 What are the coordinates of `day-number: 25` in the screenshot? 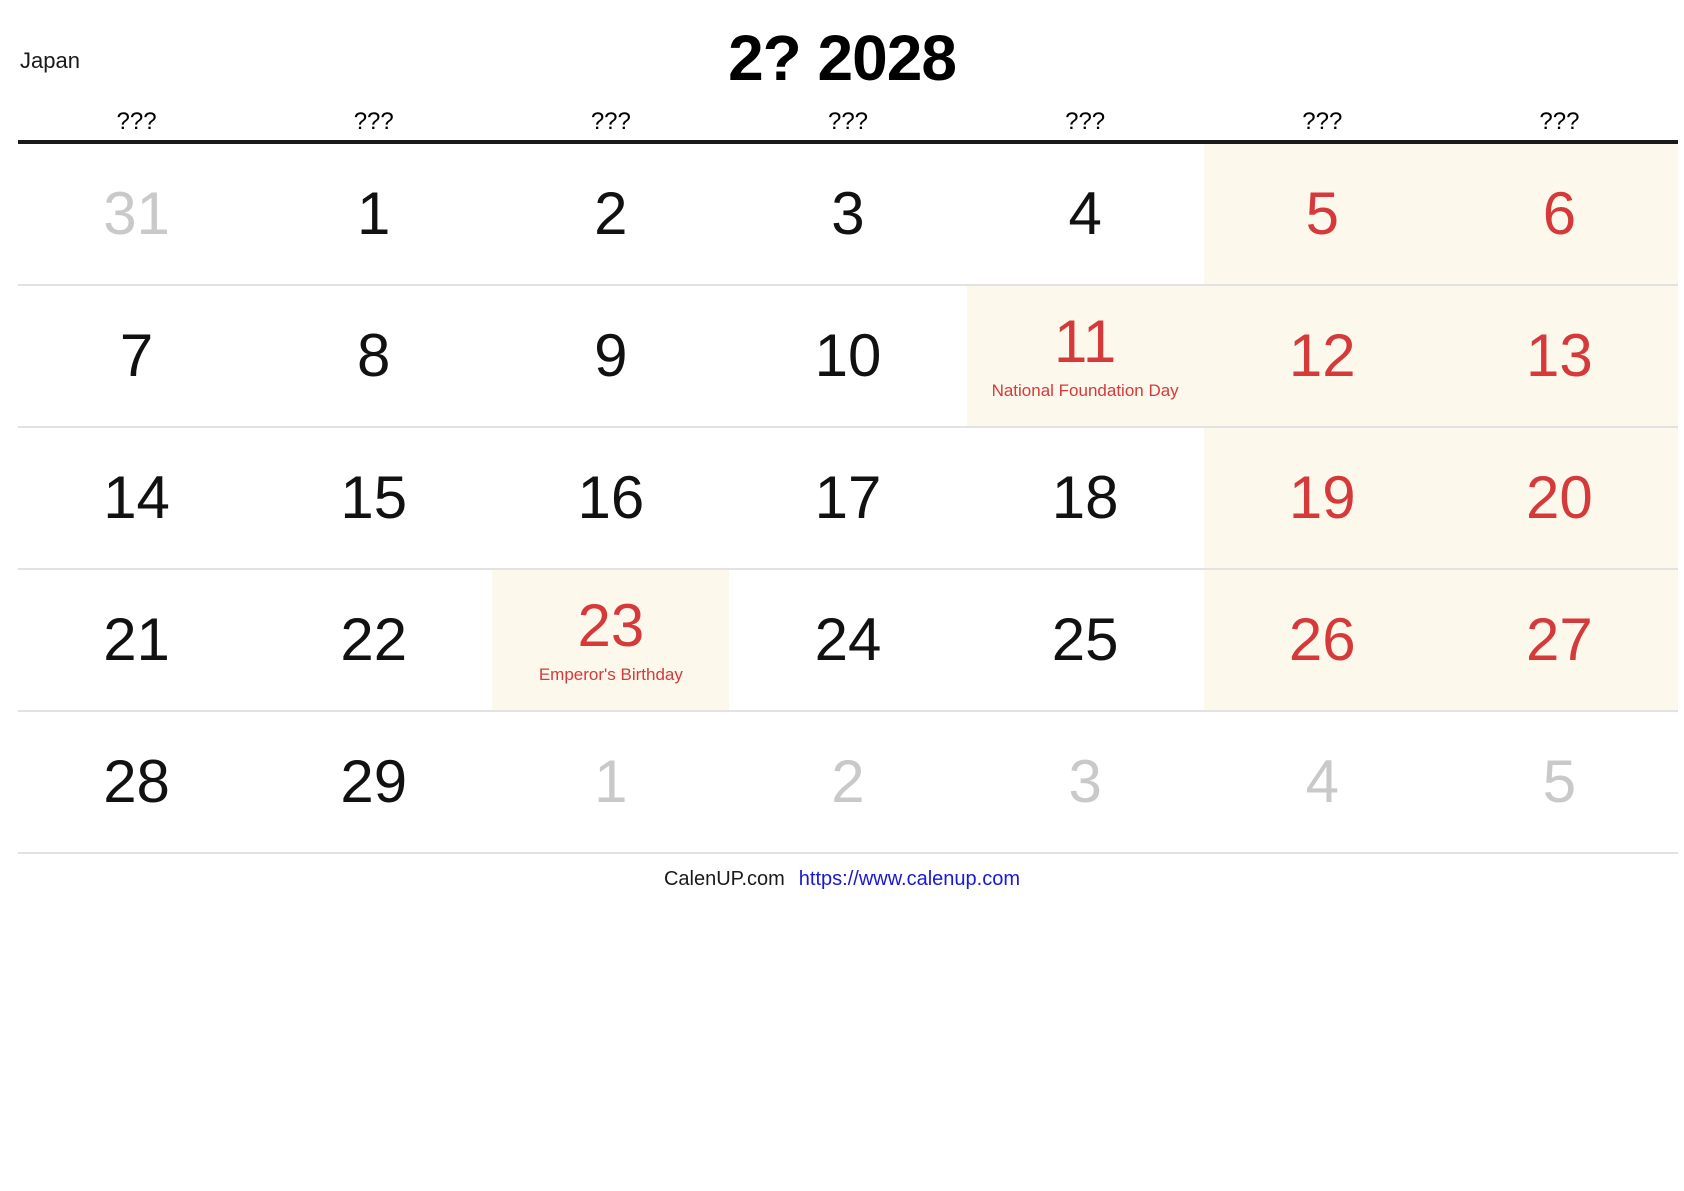 It's located at (1085, 639).